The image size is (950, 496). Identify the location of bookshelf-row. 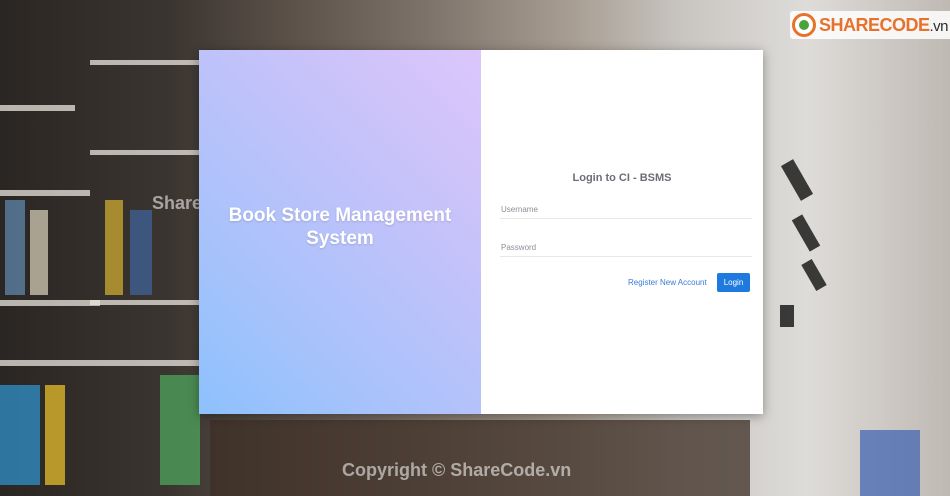
(480, 458).